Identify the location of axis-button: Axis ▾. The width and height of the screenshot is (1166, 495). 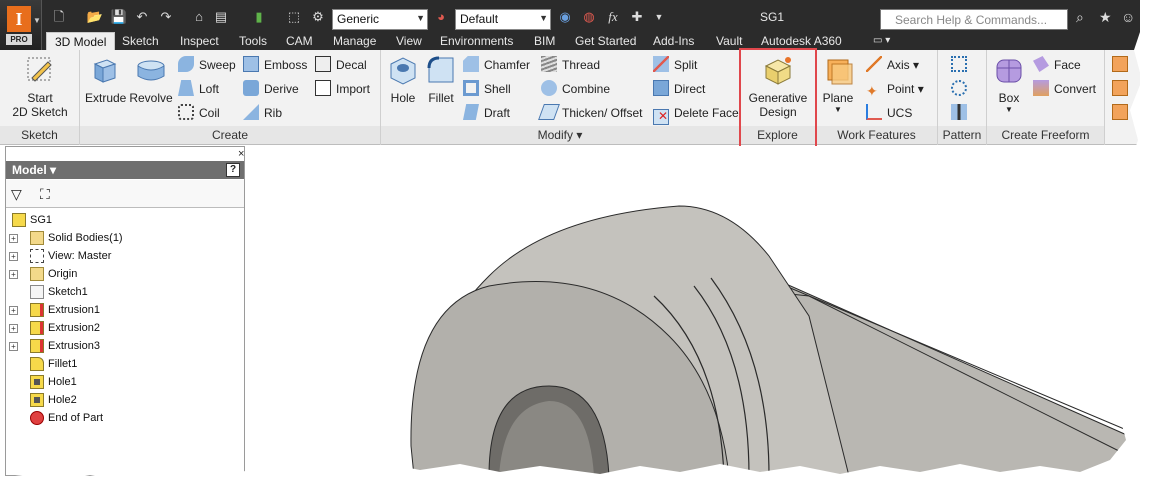
(892, 65).